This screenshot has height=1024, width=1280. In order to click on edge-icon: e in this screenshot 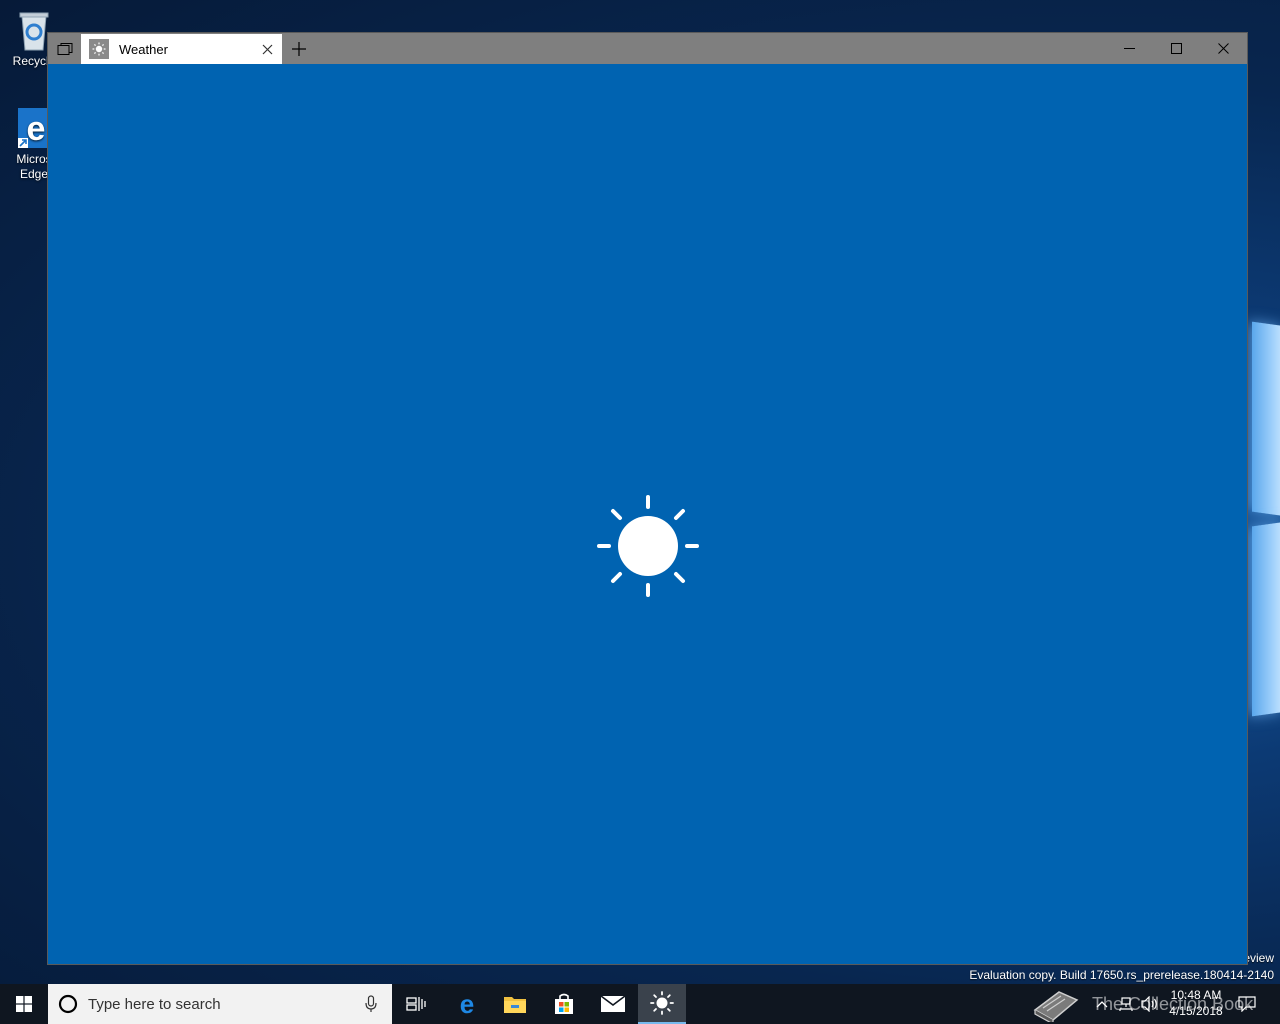, I will do `click(467, 1004)`.